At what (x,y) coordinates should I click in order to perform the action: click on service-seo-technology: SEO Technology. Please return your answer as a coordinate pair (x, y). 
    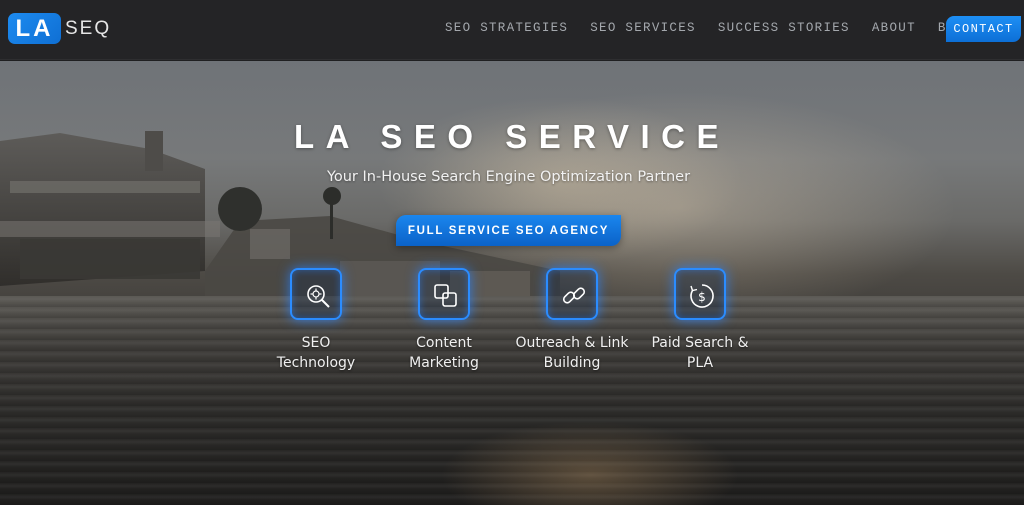
    Looking at the image, I should click on (316, 320).